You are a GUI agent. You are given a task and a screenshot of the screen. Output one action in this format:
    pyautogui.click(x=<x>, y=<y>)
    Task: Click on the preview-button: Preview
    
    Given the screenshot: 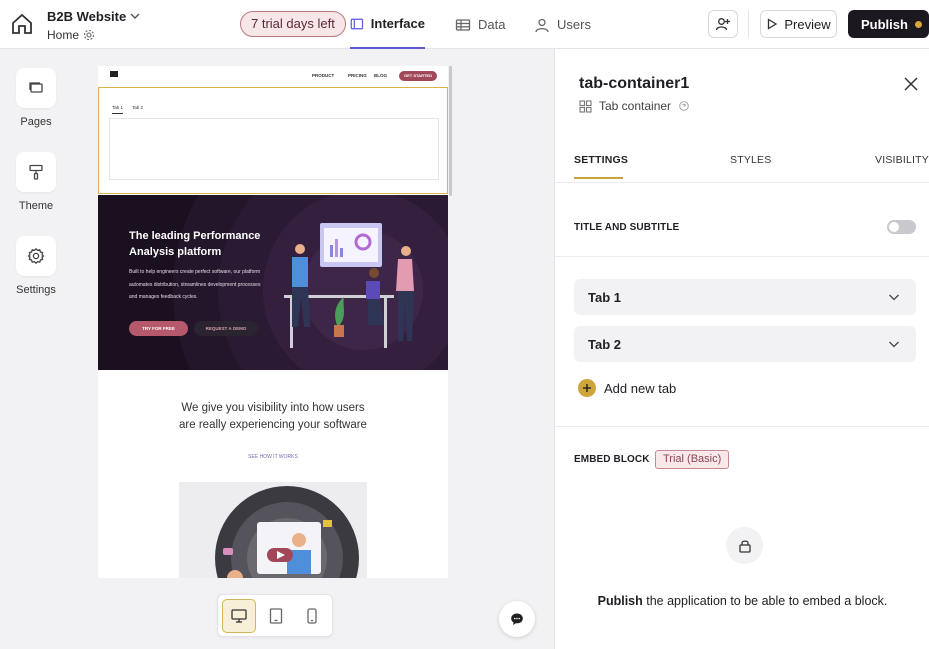 What is the action you would take?
    pyautogui.click(x=798, y=24)
    